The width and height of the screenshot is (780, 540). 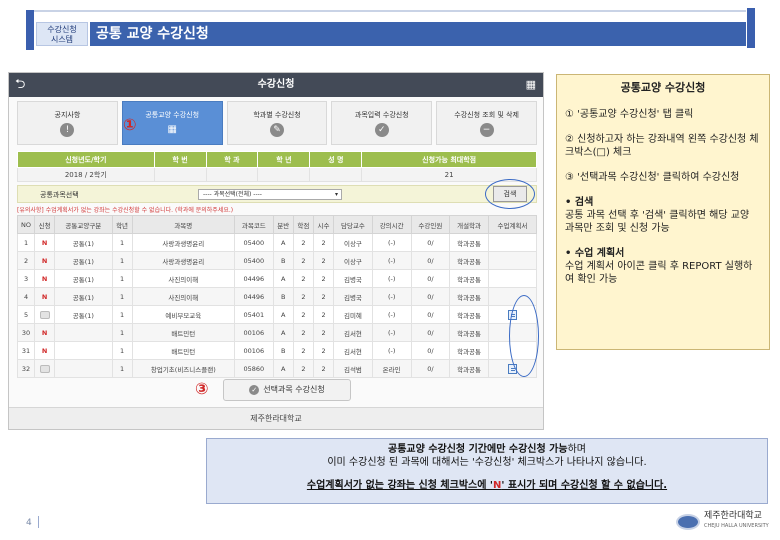 What do you see at coordinates (67, 123) in the screenshot?
I see `tab-notice: 공지사항!` at bounding box center [67, 123].